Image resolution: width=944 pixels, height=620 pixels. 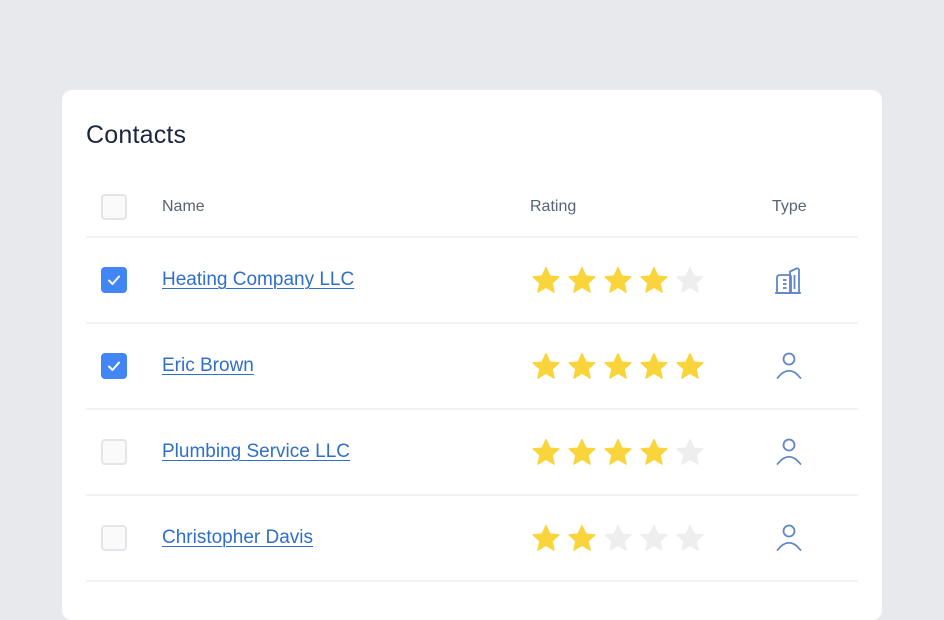 What do you see at coordinates (472, 539) in the screenshot?
I see `table-row: Christopher Davis` at bounding box center [472, 539].